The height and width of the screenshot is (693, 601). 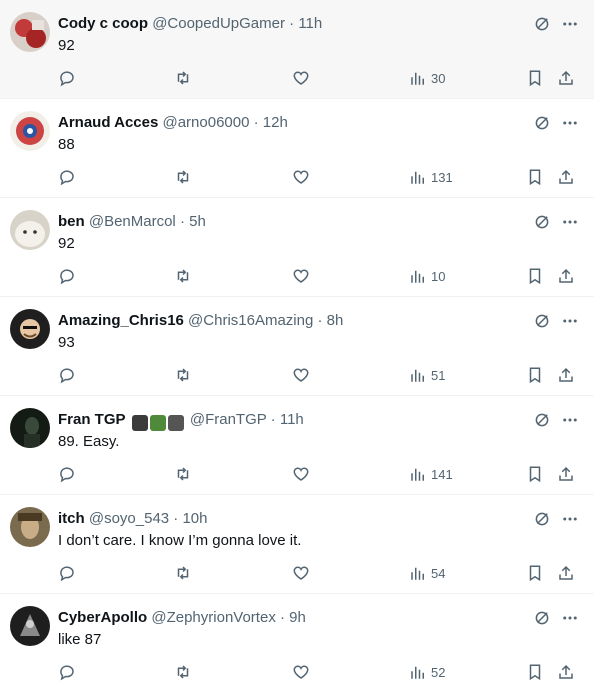 What do you see at coordinates (80, 639) in the screenshot?
I see `tweet-text: like 87` at bounding box center [80, 639].